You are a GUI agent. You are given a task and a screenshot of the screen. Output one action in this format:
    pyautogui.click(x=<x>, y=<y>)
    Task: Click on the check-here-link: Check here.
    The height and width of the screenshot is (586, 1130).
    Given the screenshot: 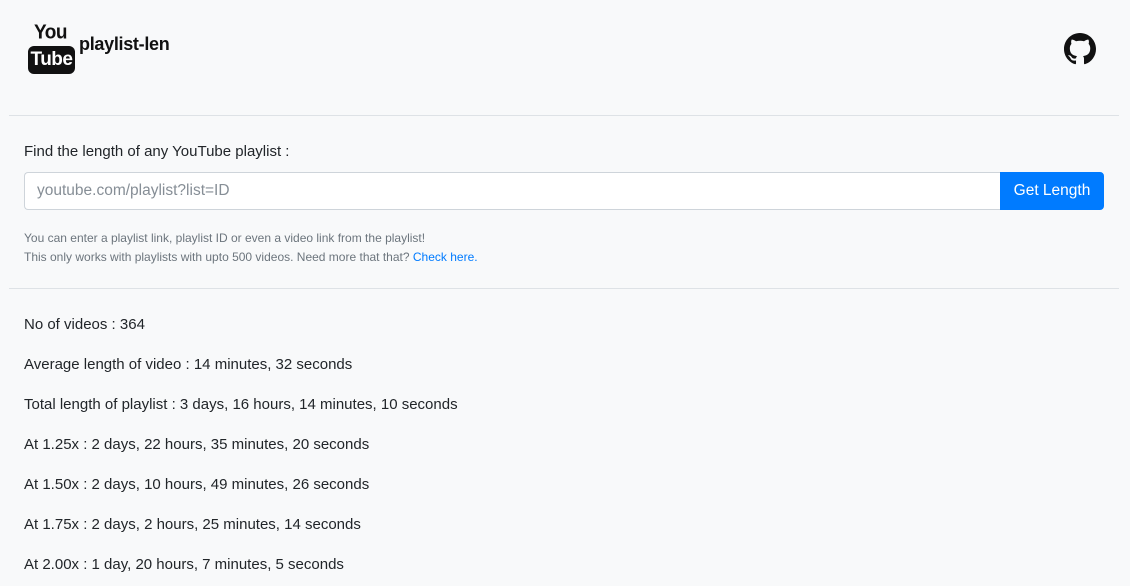 What is the action you would take?
    pyautogui.click(x=445, y=257)
    